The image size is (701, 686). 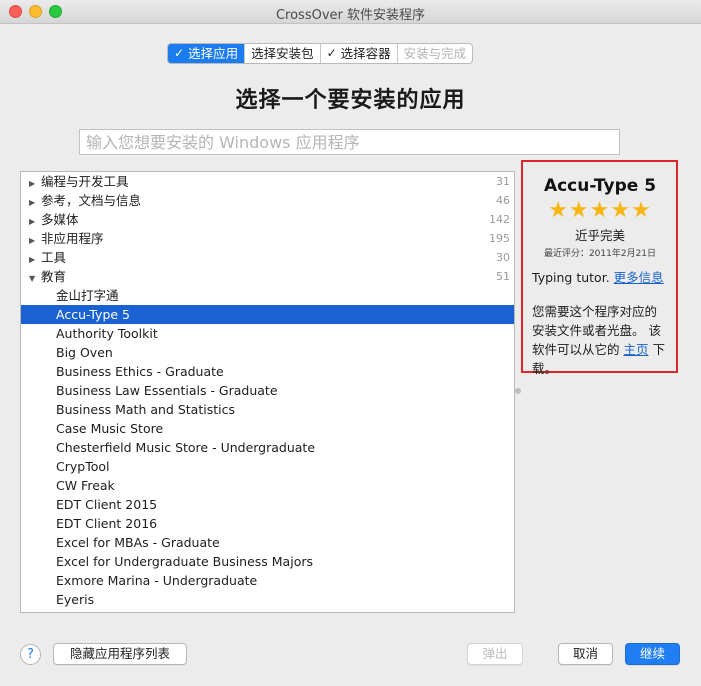 I want to click on category-row: ▶ 参考，文档与信息 46, so click(x=267, y=200).